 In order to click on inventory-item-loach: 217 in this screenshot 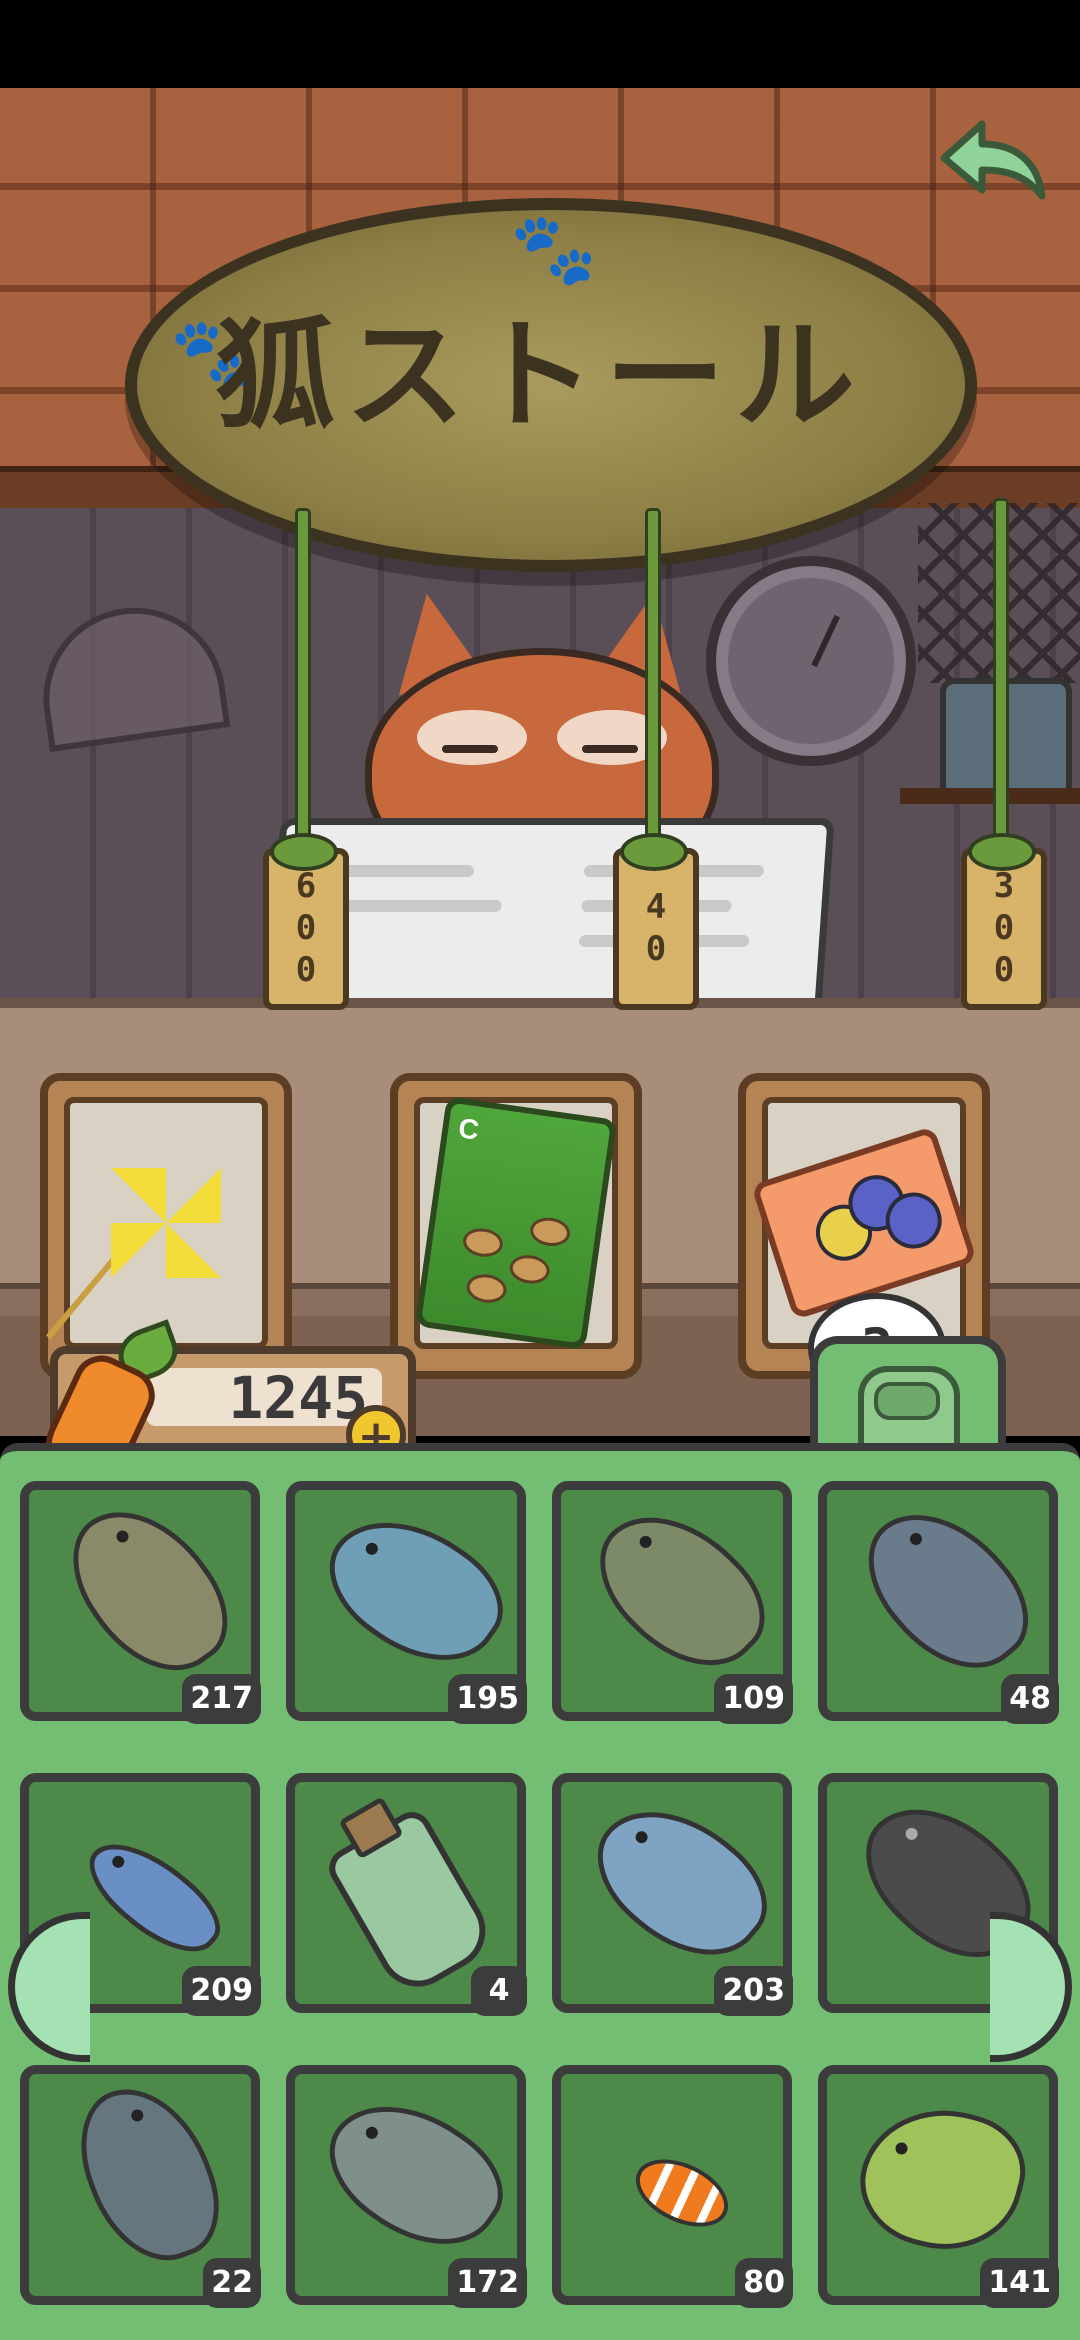, I will do `click(140, 1602)`.